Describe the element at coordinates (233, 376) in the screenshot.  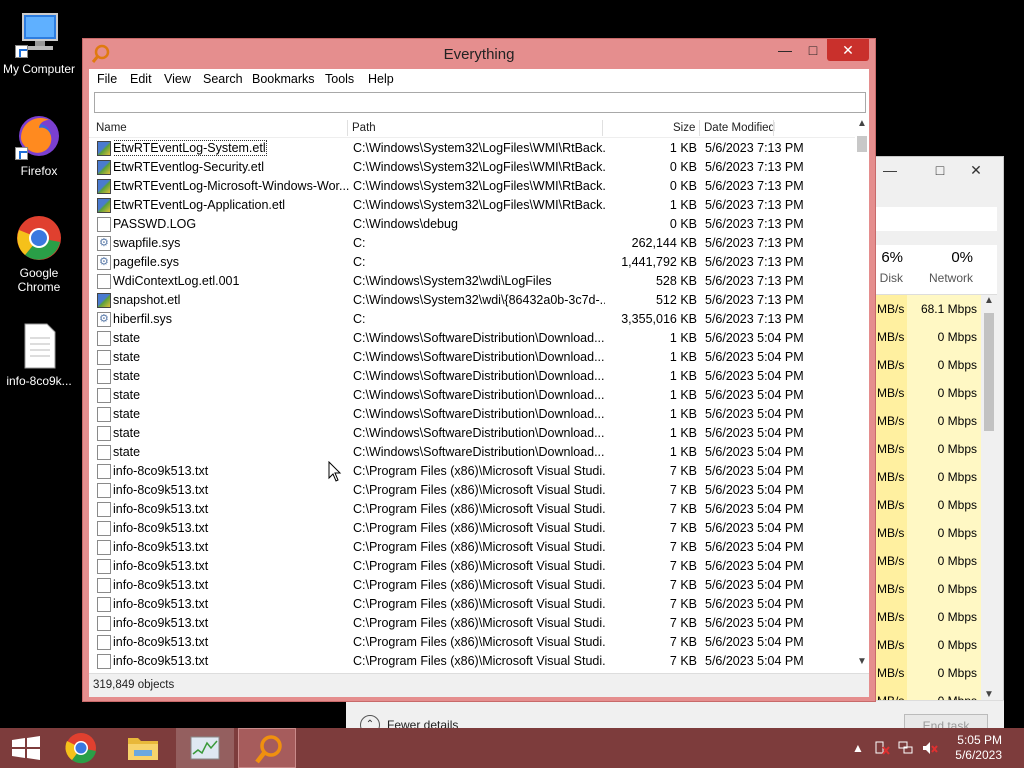
I see `file-name: state` at that location.